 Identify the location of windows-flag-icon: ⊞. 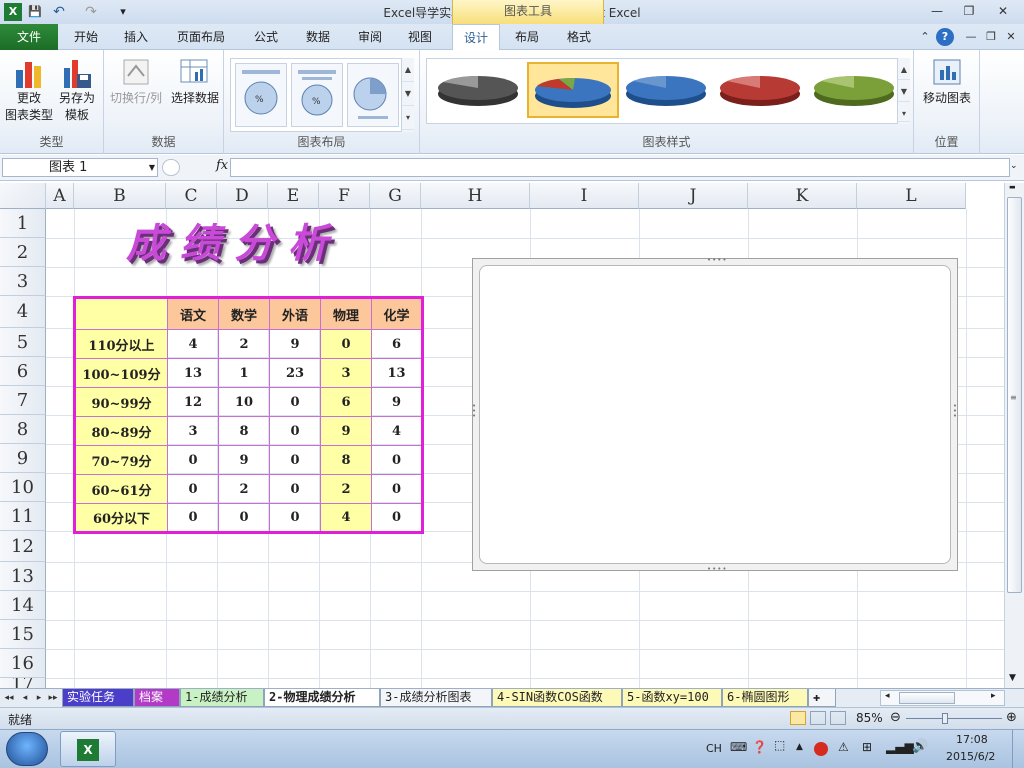
(867, 747).